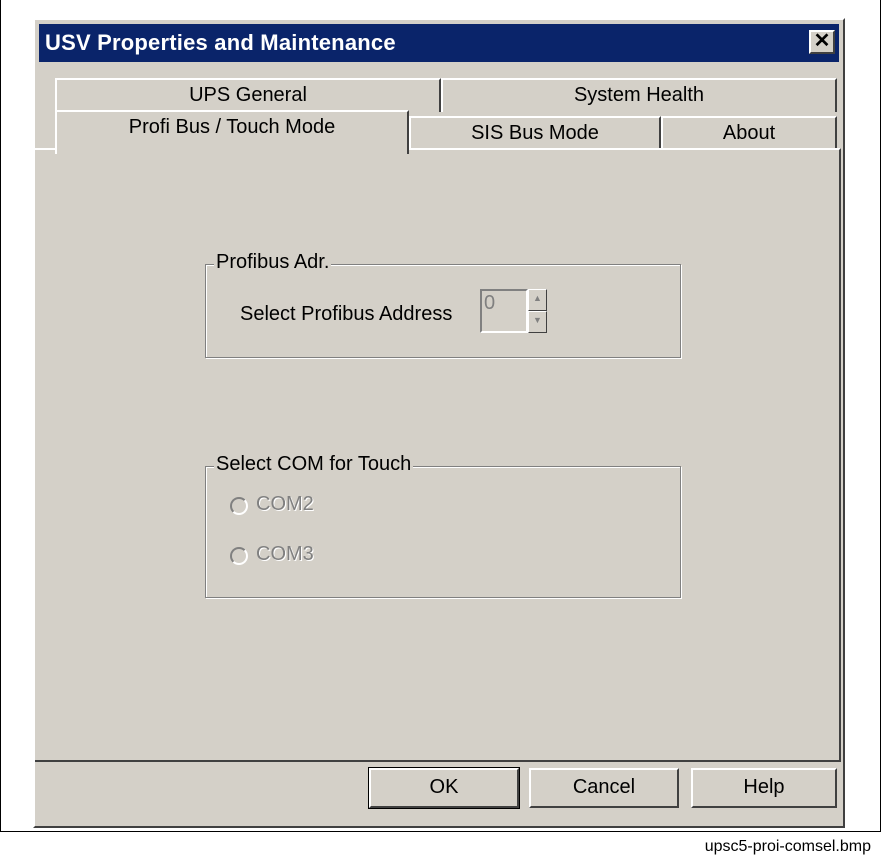 The width and height of the screenshot is (881, 862). I want to click on profibus-address-spinner: ▲ ▼, so click(537, 311).